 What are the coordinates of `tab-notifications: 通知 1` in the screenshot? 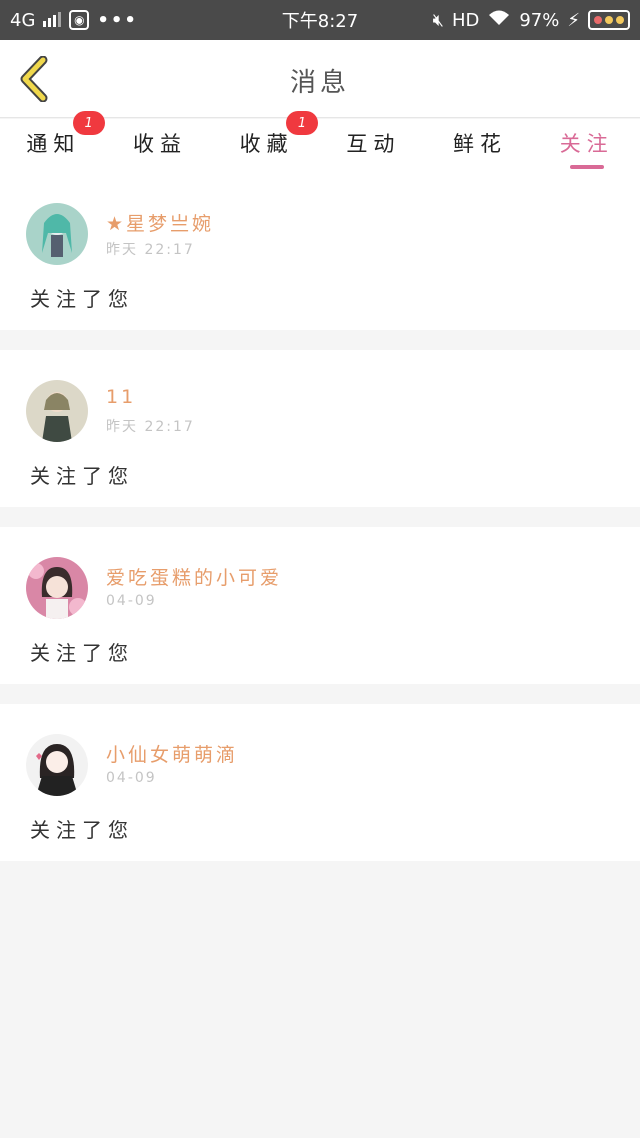 It's located at (53, 142).